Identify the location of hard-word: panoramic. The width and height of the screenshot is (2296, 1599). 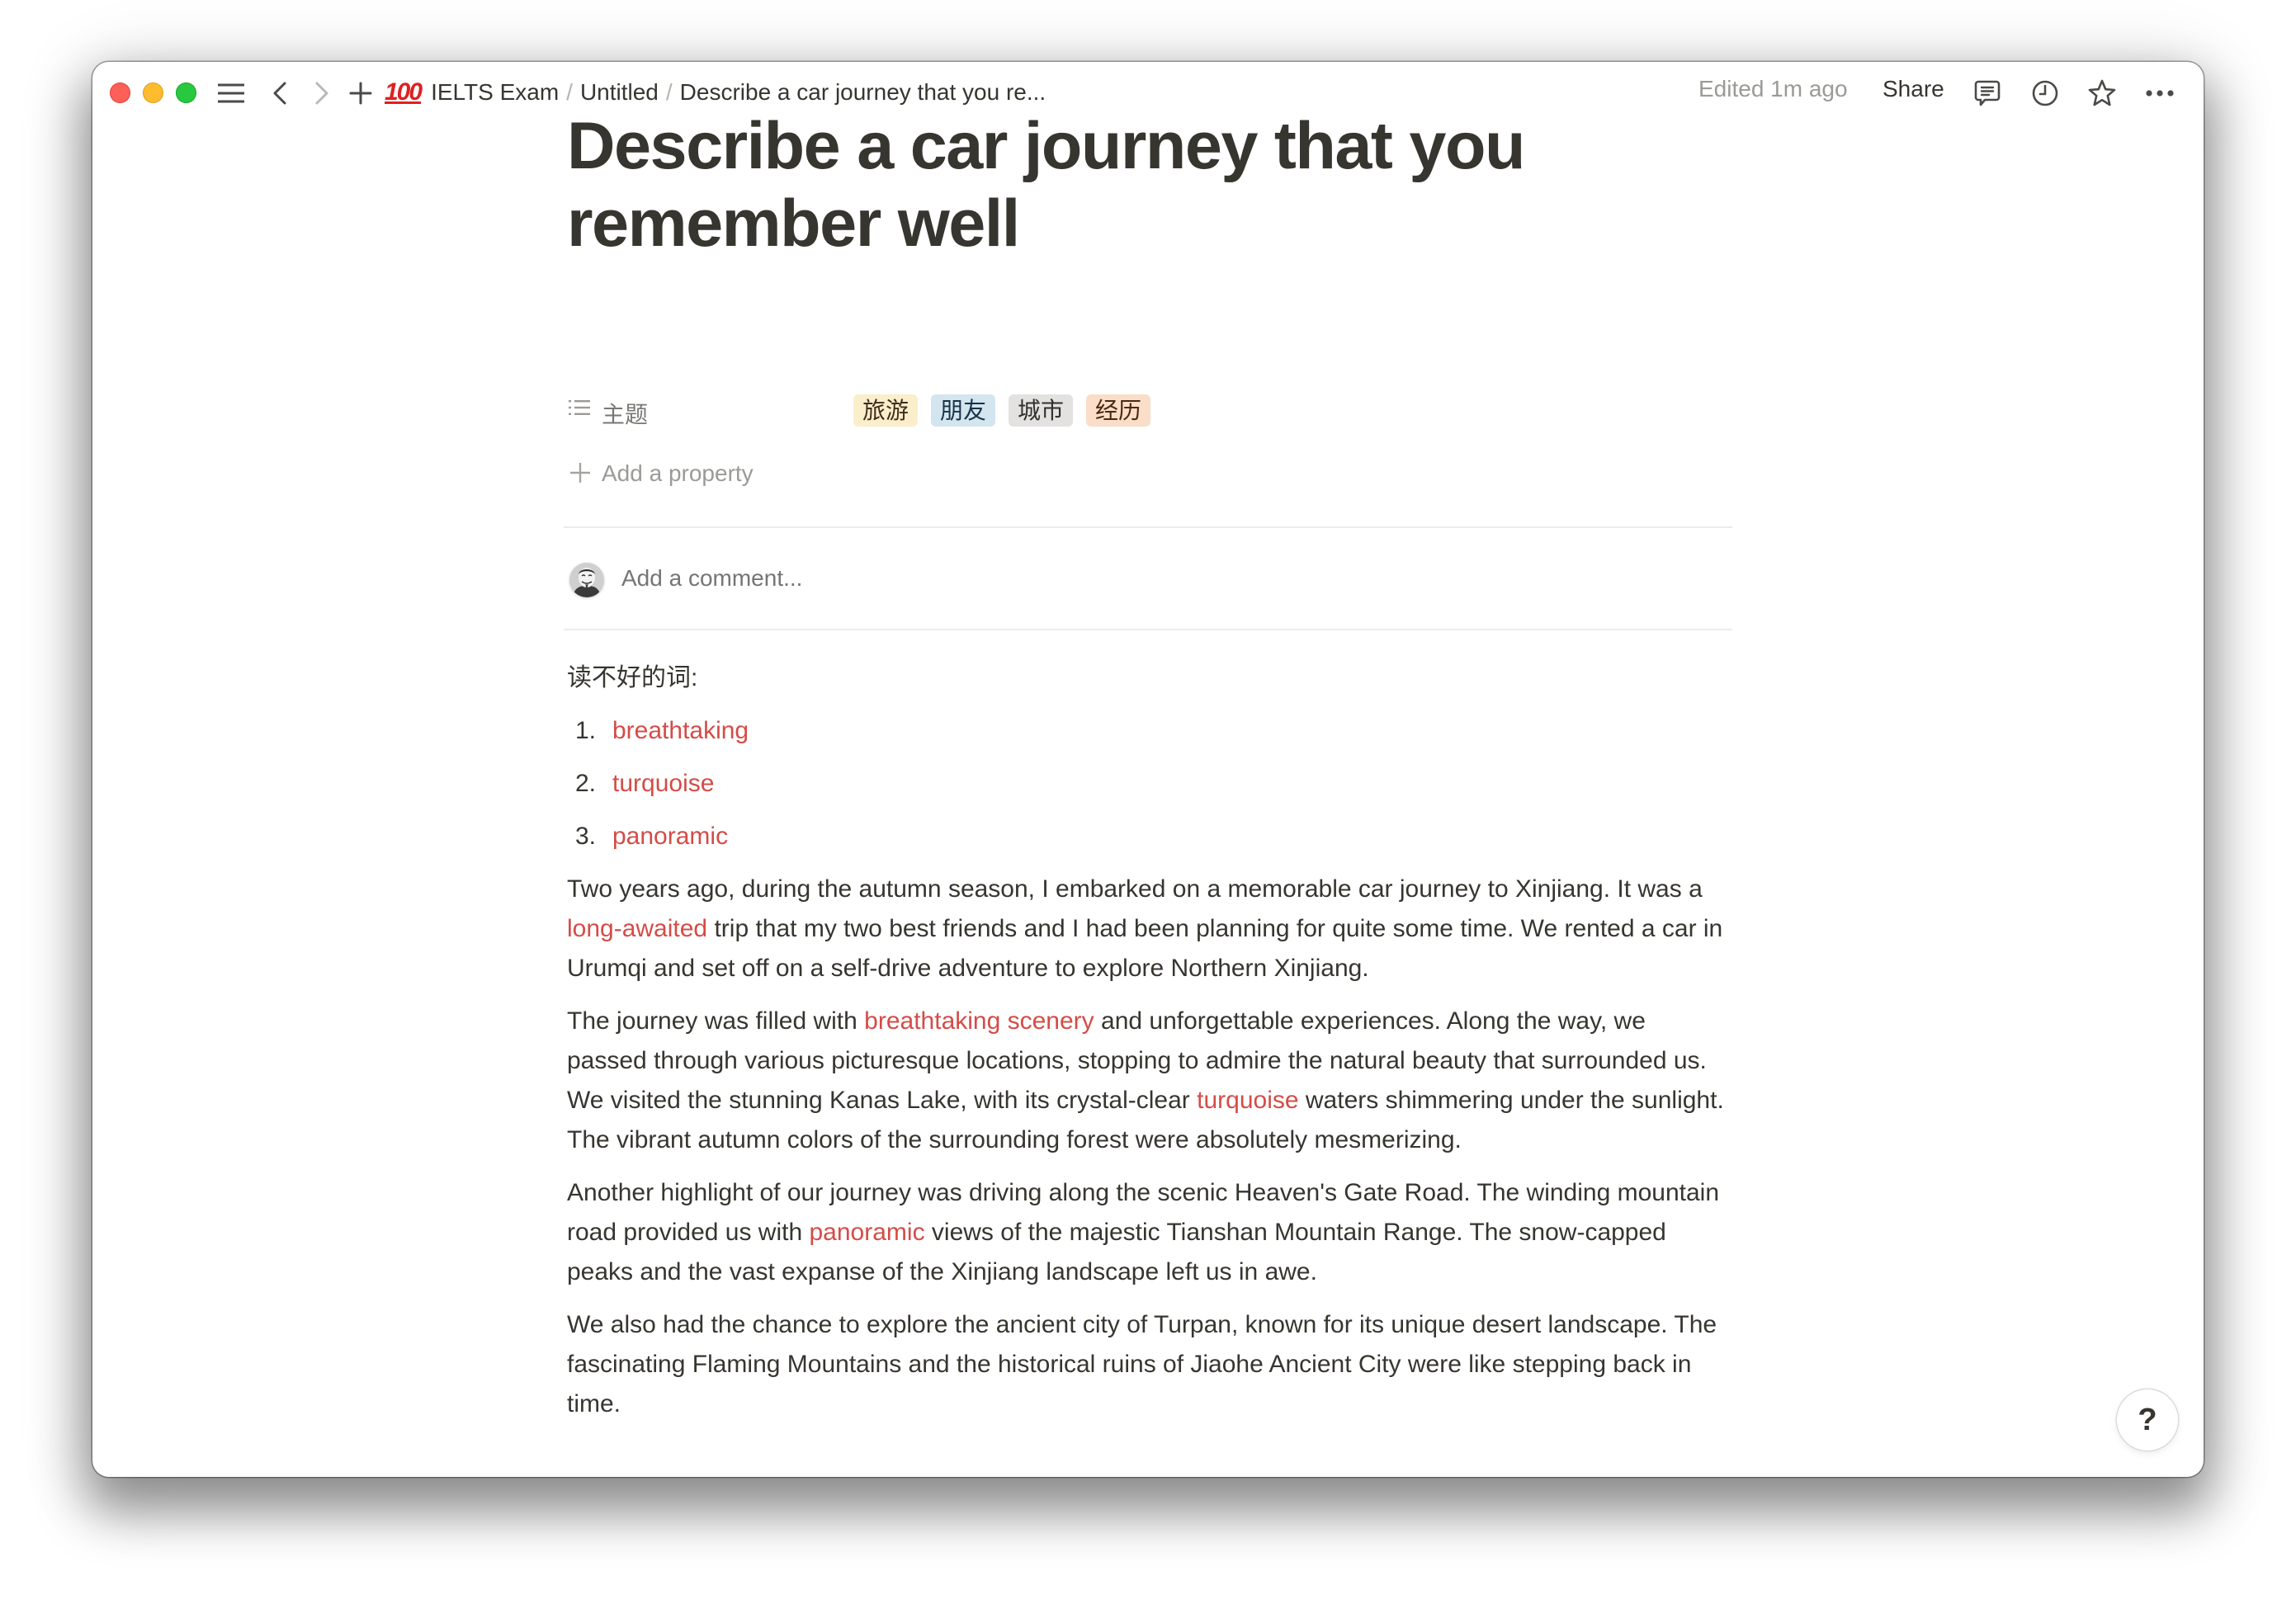
(671, 836).